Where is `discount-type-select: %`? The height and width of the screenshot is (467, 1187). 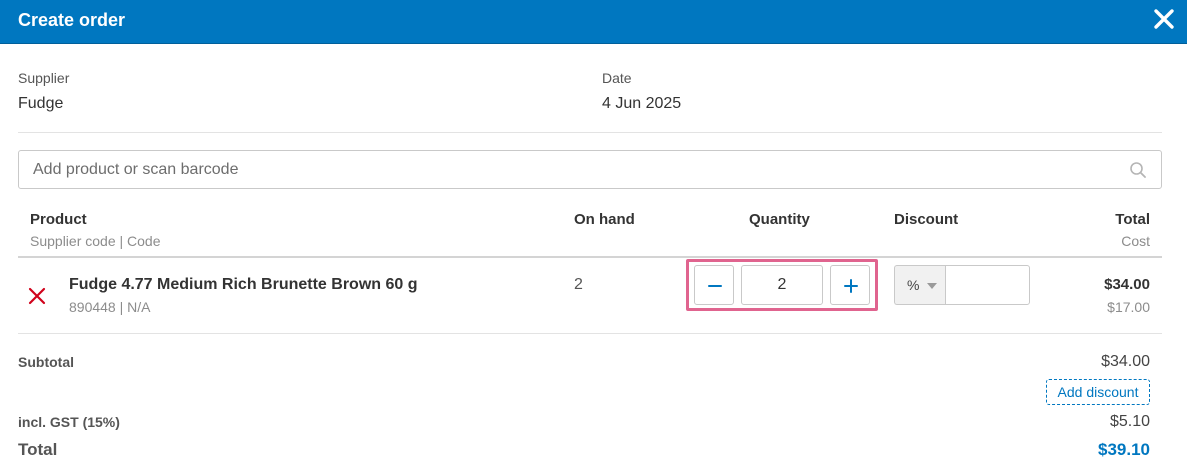
discount-type-select: % is located at coordinates (920, 285).